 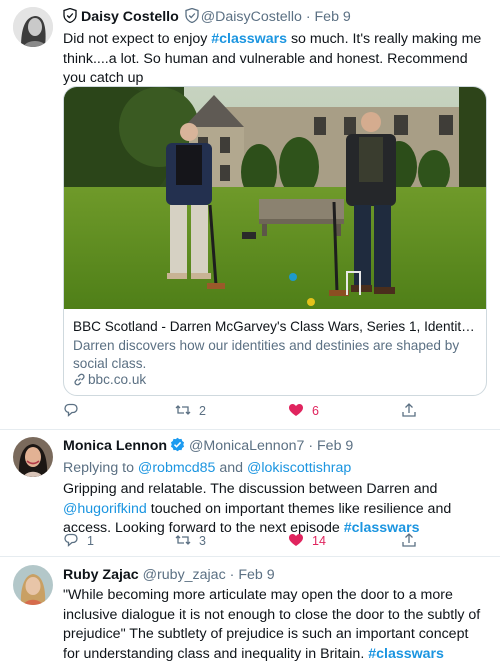 I want to click on retweet-button: 2, so click(x=190, y=411).